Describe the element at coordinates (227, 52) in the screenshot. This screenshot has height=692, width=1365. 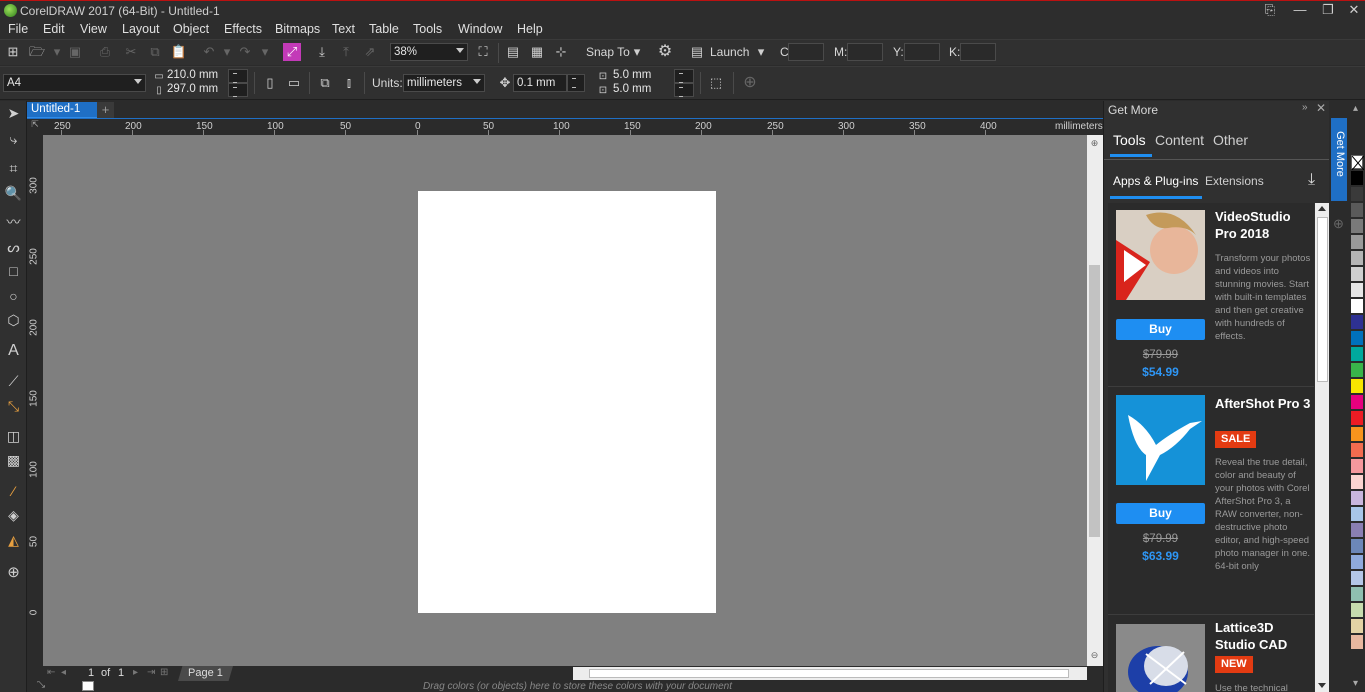
I see `undo-dropdown-icon: ▾` at that location.